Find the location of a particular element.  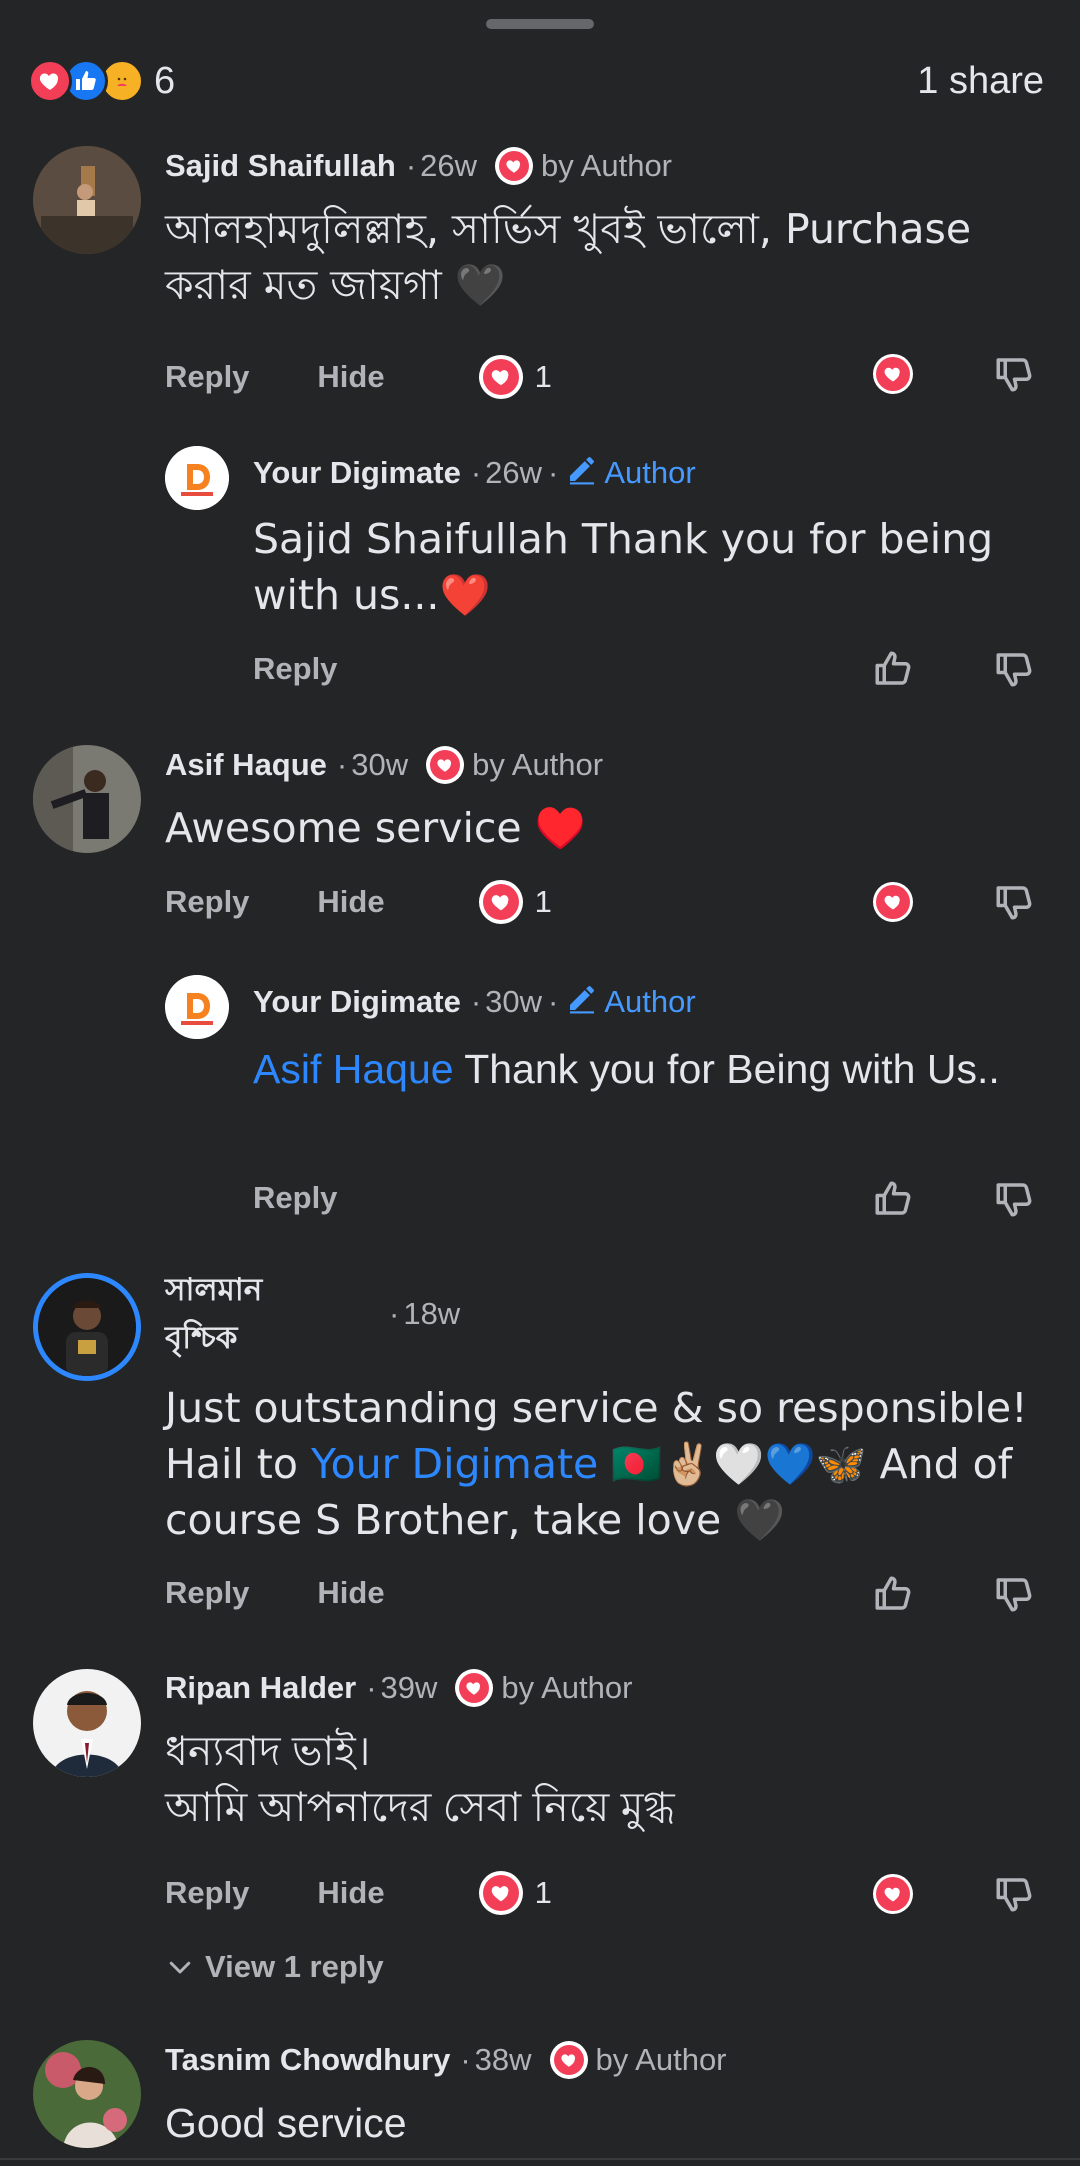

comment-text: Awesome service ♥️ is located at coordinates (375, 828).